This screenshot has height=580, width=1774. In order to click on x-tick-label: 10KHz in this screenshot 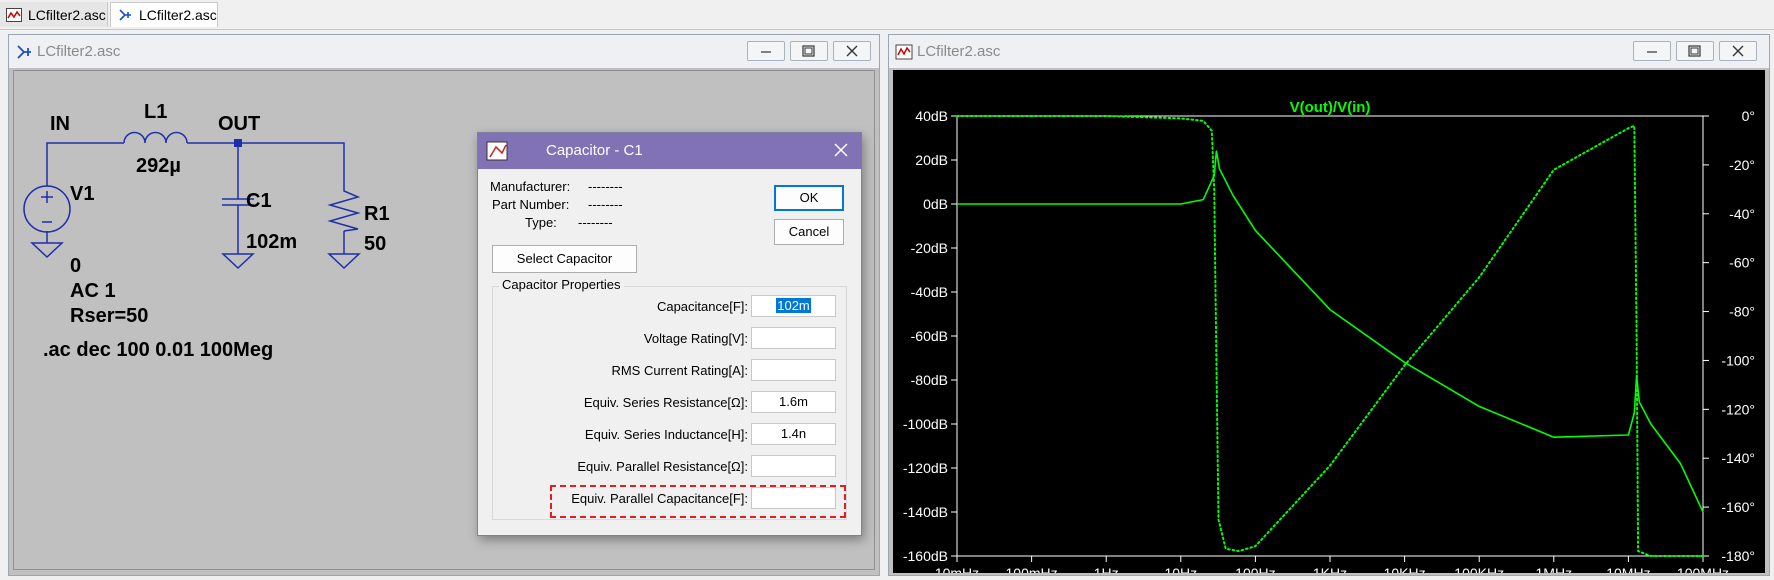, I will do `click(1405, 569)`.